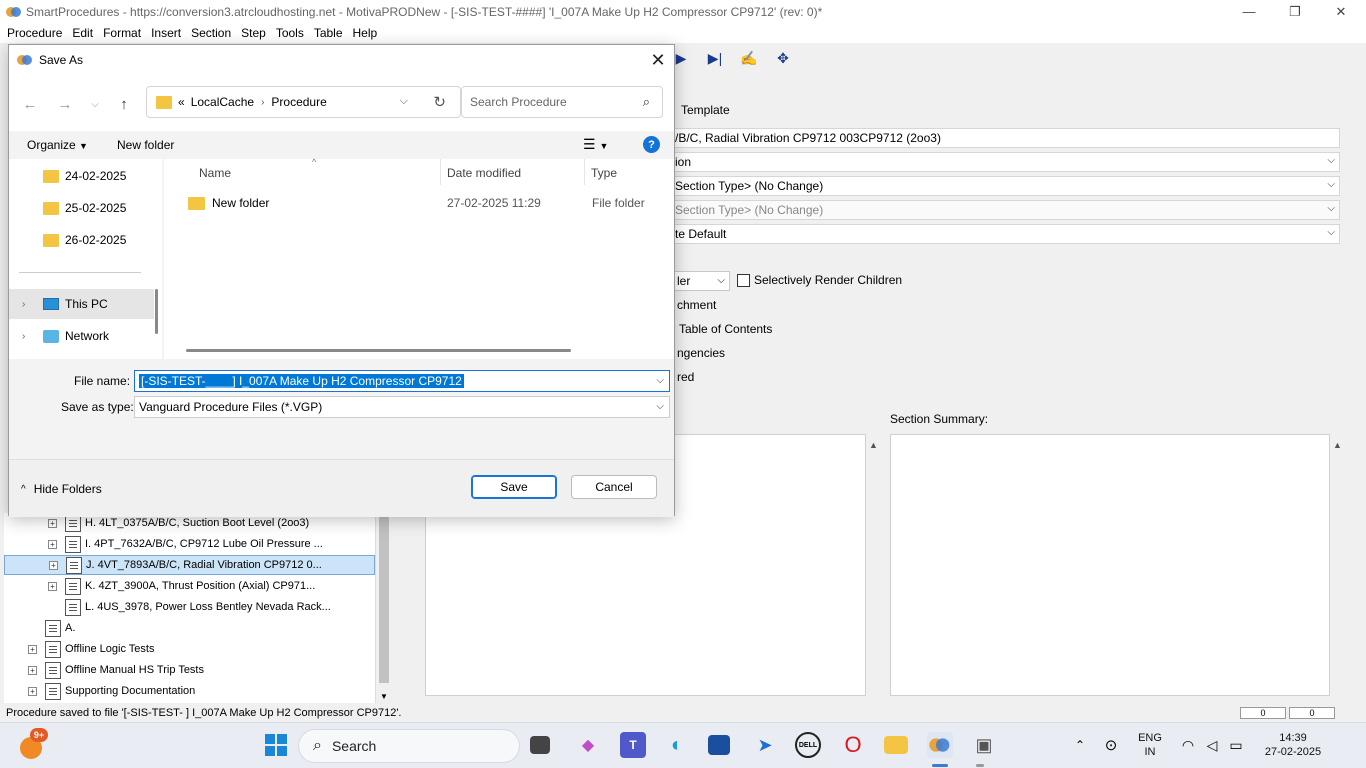 The height and width of the screenshot is (768, 1366). I want to click on menu-edit: Edit, so click(82, 33).